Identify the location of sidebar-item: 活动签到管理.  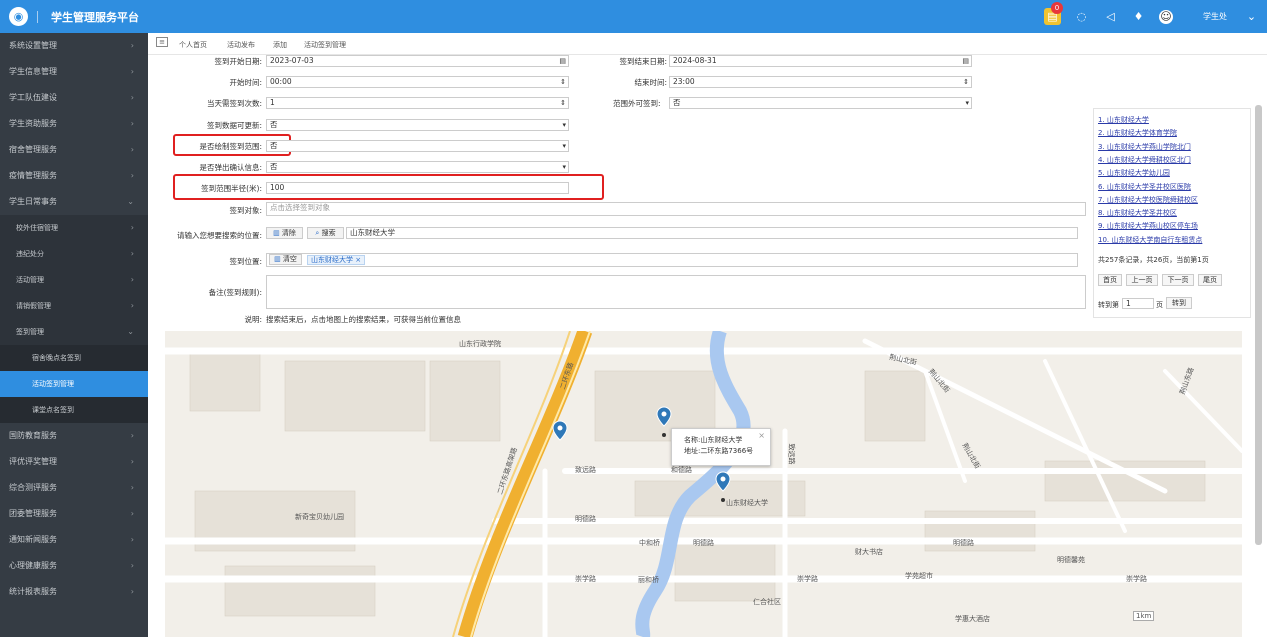
(74, 384).